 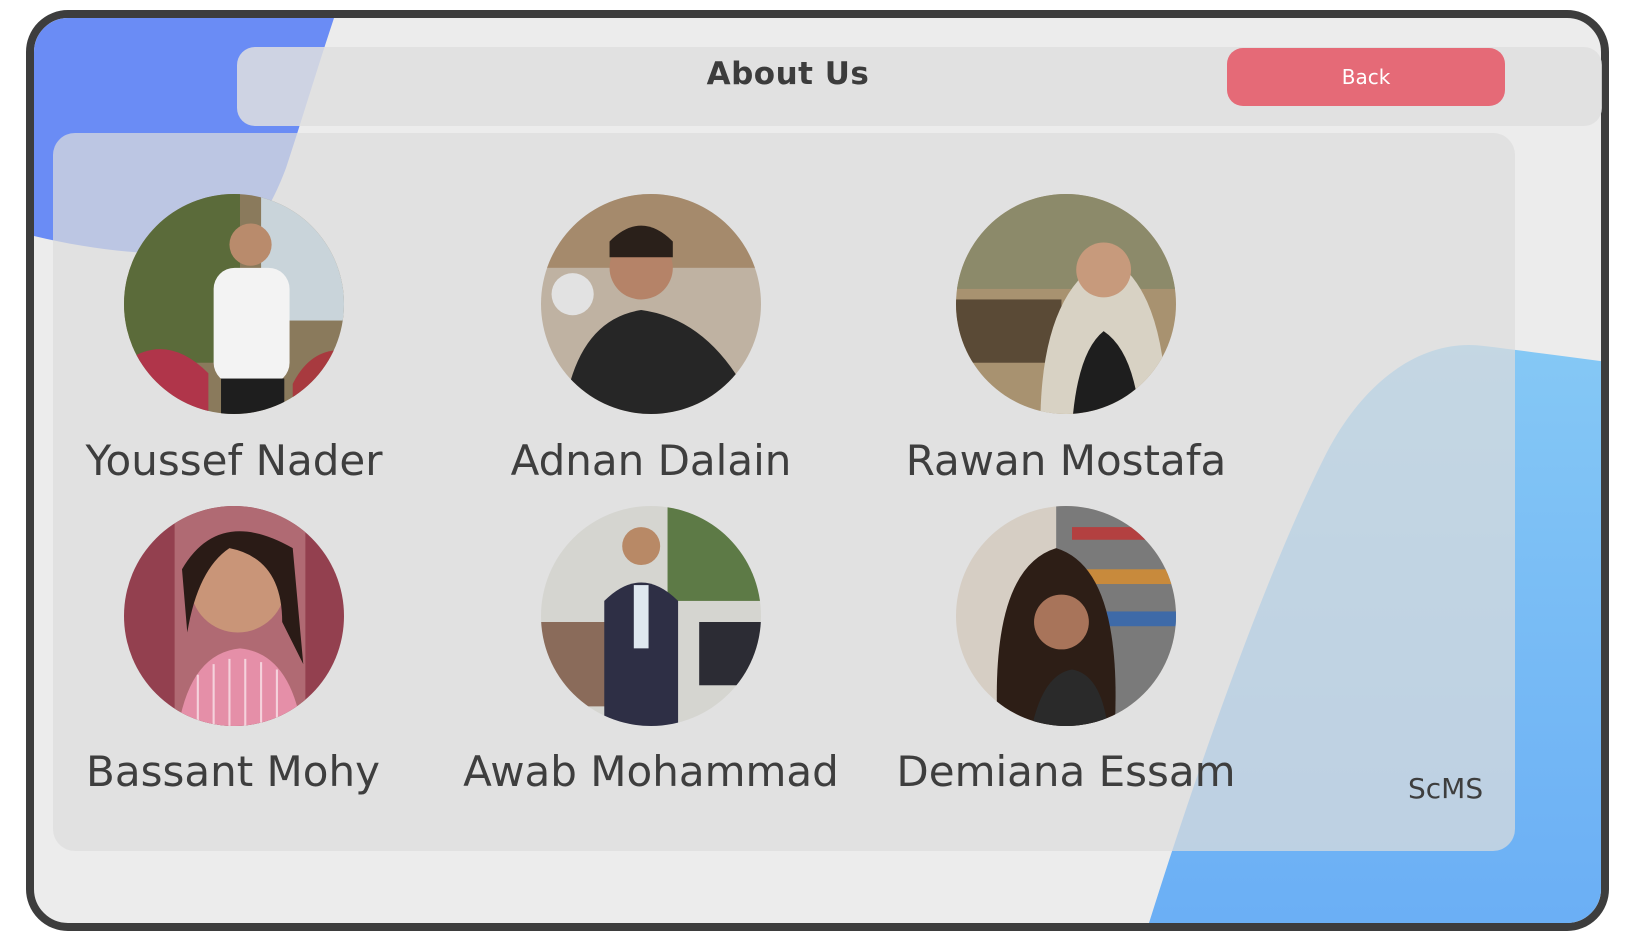 I want to click on member-photo-rawan, so click(x=1066, y=304).